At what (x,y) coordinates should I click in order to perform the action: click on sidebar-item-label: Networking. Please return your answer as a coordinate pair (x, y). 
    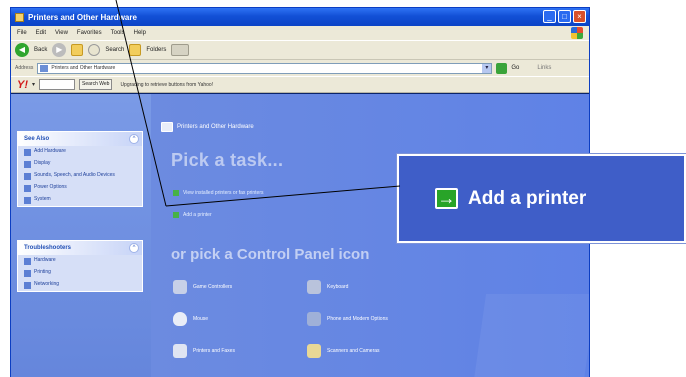
    Looking at the image, I should click on (47, 284).